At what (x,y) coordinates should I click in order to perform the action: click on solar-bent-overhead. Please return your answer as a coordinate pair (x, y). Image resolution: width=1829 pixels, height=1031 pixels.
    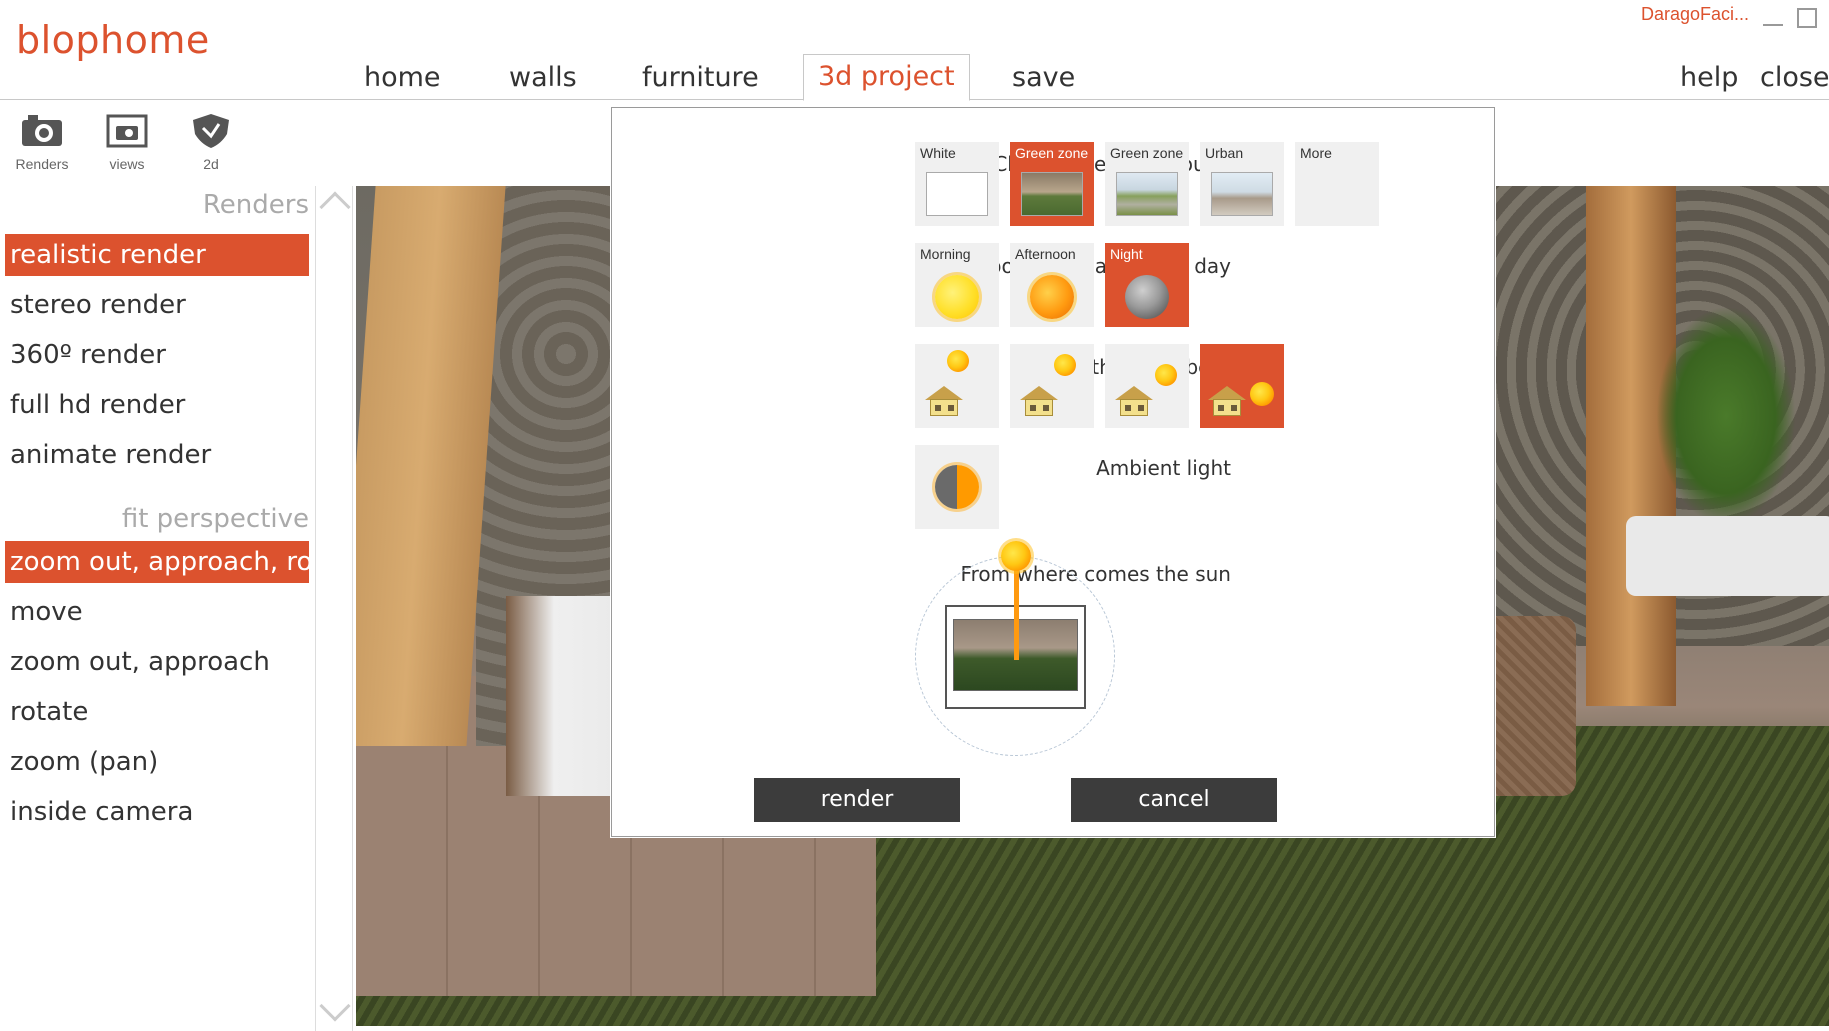
    Looking at the image, I should click on (957, 386).